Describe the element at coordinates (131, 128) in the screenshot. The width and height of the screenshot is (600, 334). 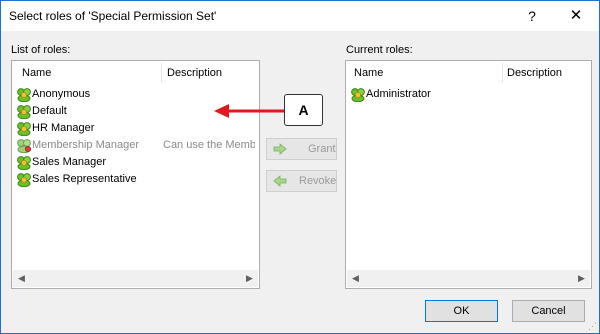
I see `role-row-hr-manager: HR Manager` at that location.